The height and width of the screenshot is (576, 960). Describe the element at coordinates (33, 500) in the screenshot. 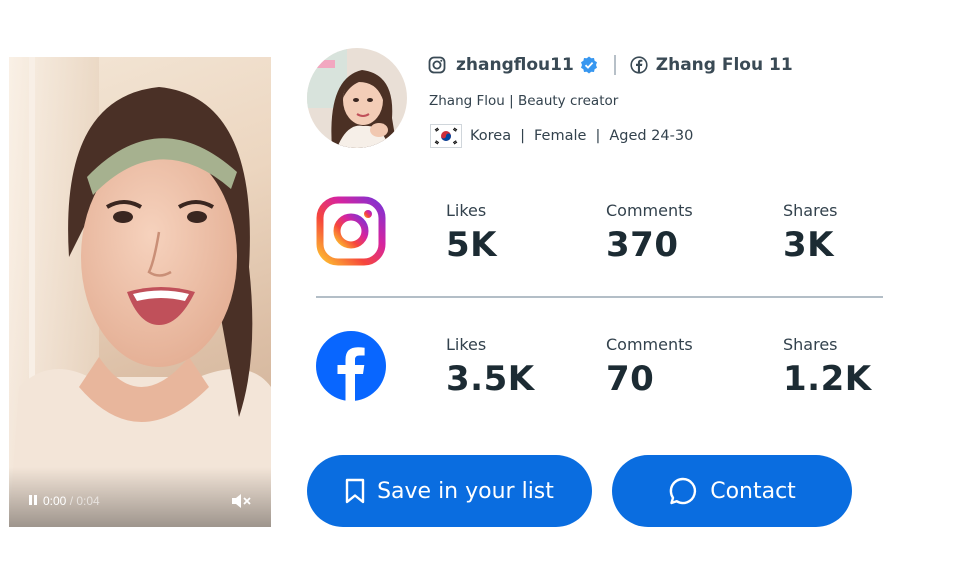

I see `pause-icon` at that location.